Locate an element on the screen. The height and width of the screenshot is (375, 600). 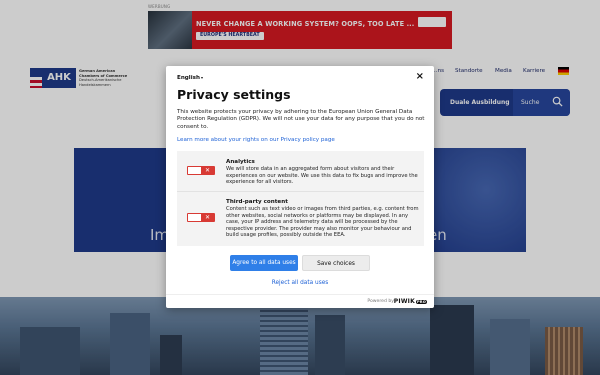
powered-by-footer: Powered by PIWIK PRO is located at coordinates (300, 301).